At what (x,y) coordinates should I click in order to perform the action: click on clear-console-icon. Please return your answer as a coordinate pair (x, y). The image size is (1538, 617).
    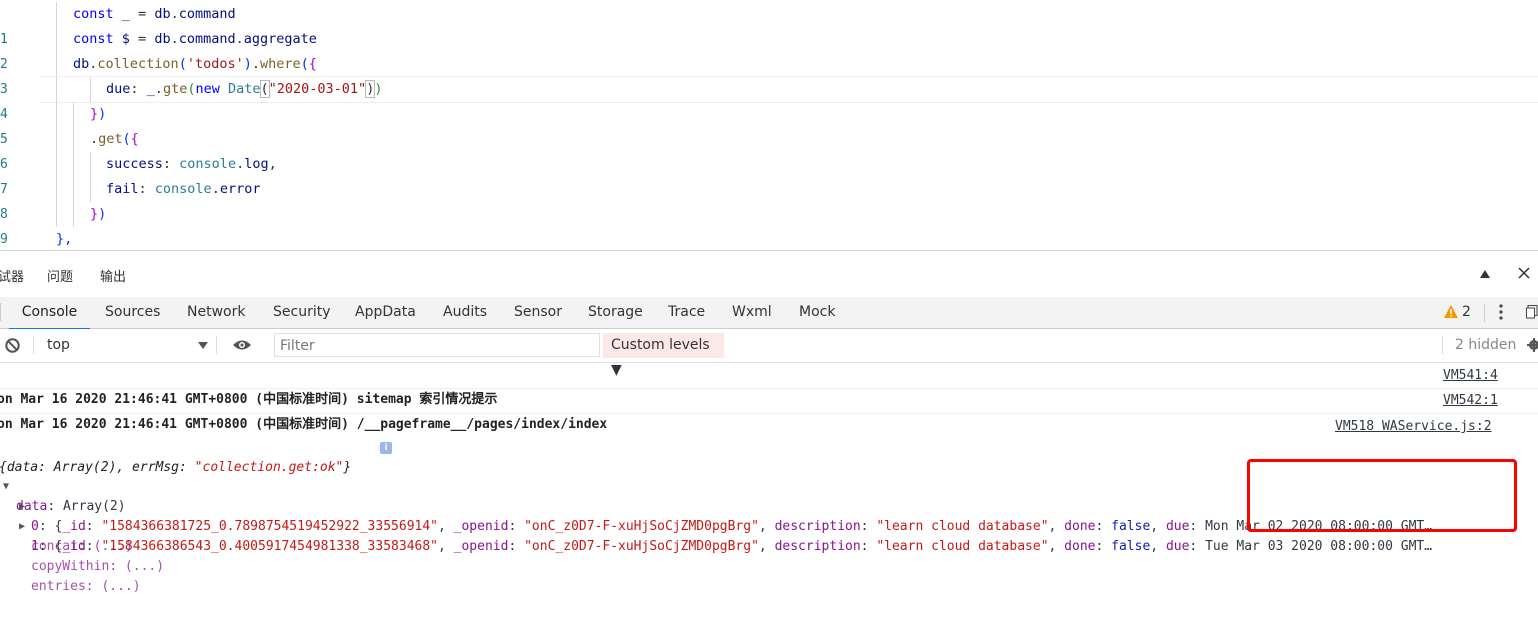
    Looking at the image, I should click on (12, 345).